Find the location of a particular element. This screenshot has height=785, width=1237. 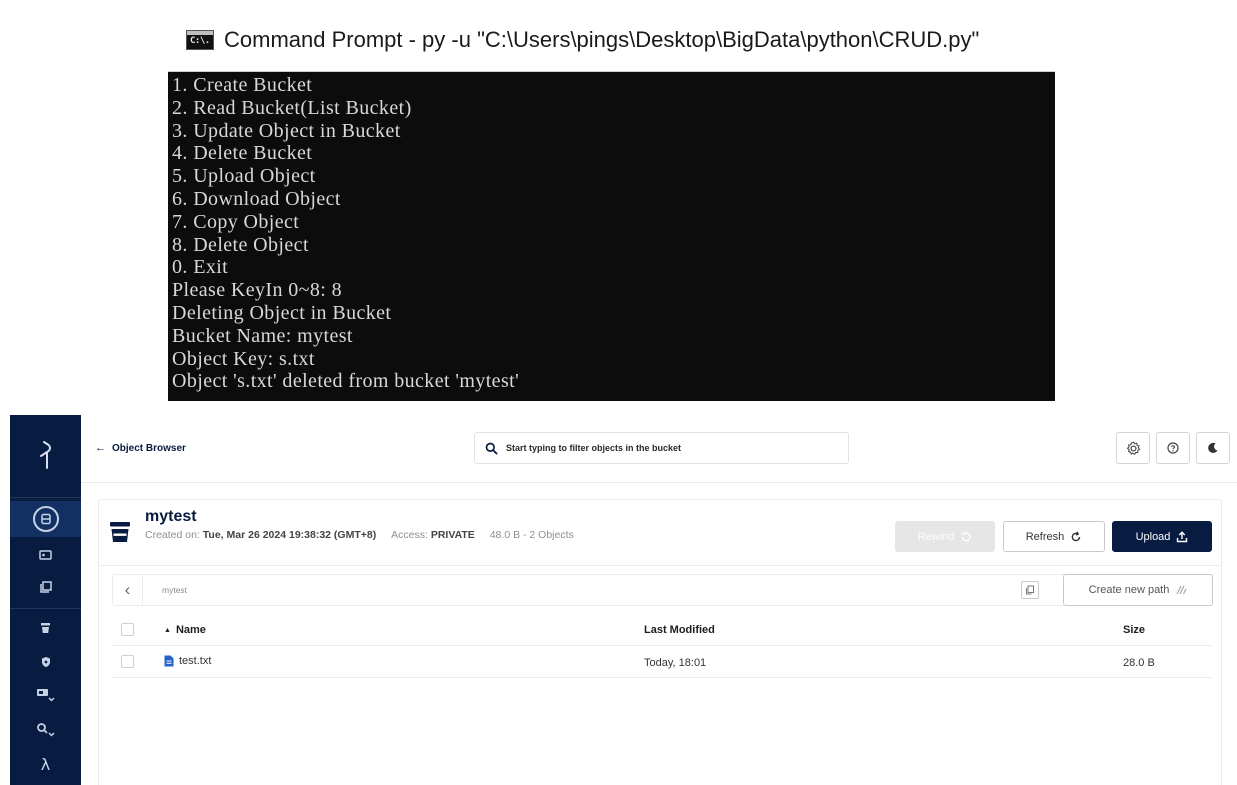

object-name-cell: test.txt is located at coordinates (187, 661).